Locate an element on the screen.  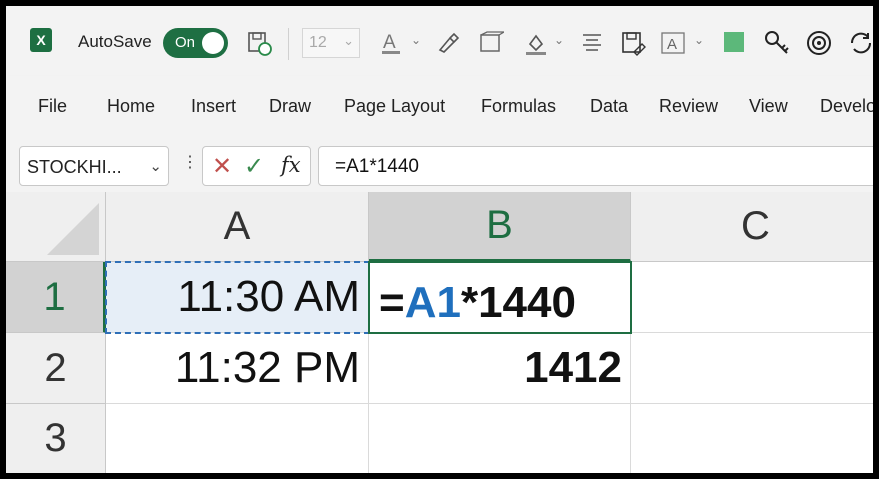
cancel-icon: ✕ is located at coordinates (222, 166).